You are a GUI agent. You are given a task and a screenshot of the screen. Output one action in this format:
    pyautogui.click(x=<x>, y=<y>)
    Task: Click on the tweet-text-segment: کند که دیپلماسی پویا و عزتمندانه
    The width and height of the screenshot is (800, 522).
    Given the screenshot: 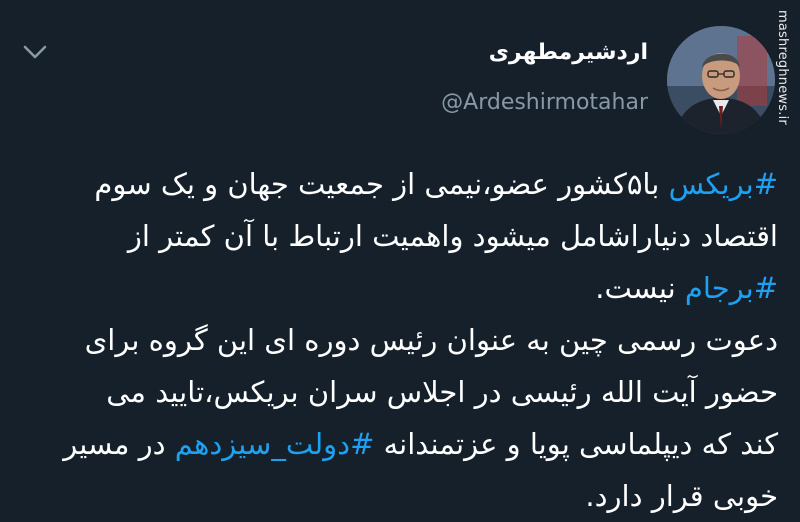 What is the action you would take?
    pyautogui.click(x=576, y=444)
    